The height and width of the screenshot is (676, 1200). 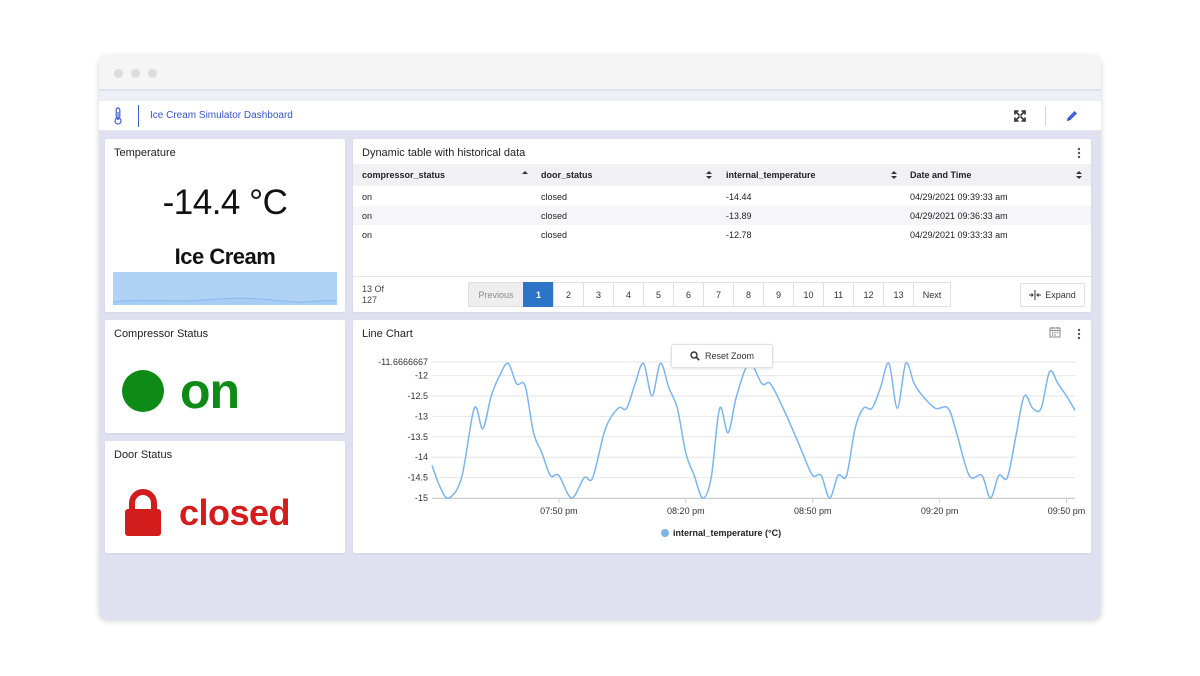 I want to click on page-button-12: 12, so click(x=868, y=294).